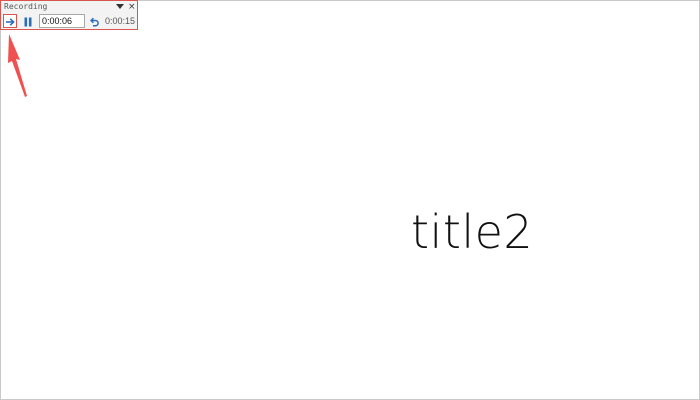  Describe the element at coordinates (120, 6) in the screenshot. I see `chevron-down-icon` at that location.